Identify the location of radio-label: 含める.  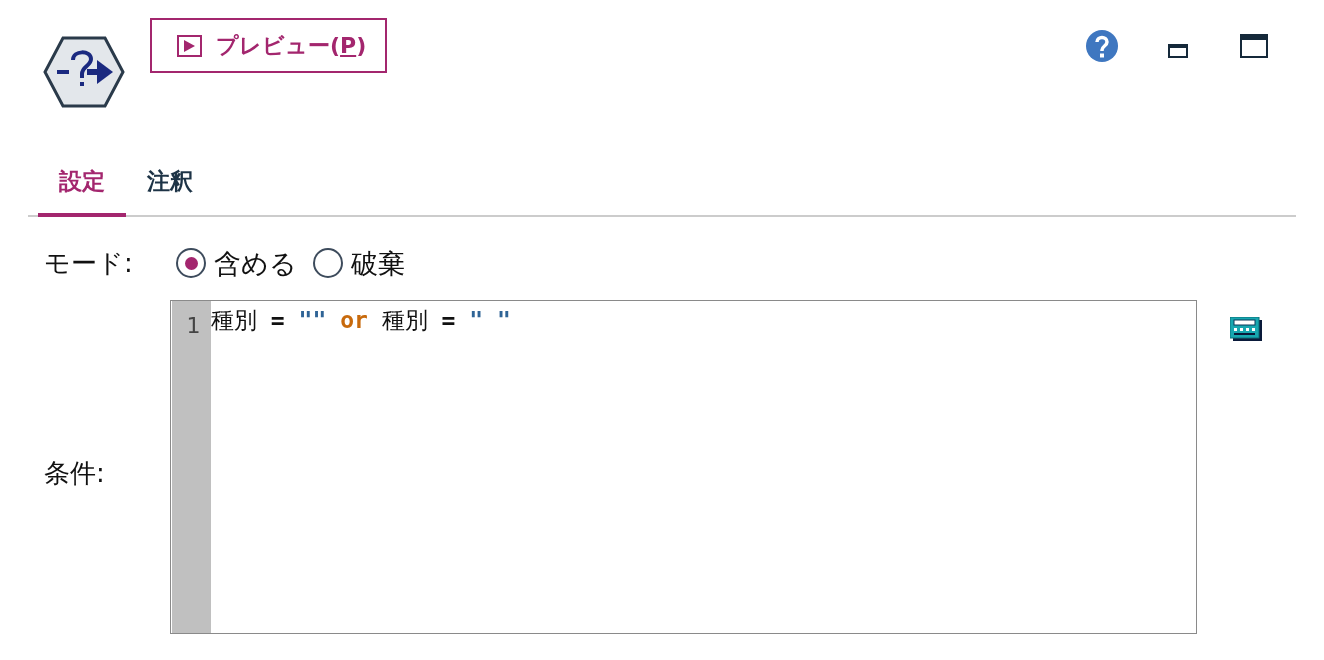
(255, 263).